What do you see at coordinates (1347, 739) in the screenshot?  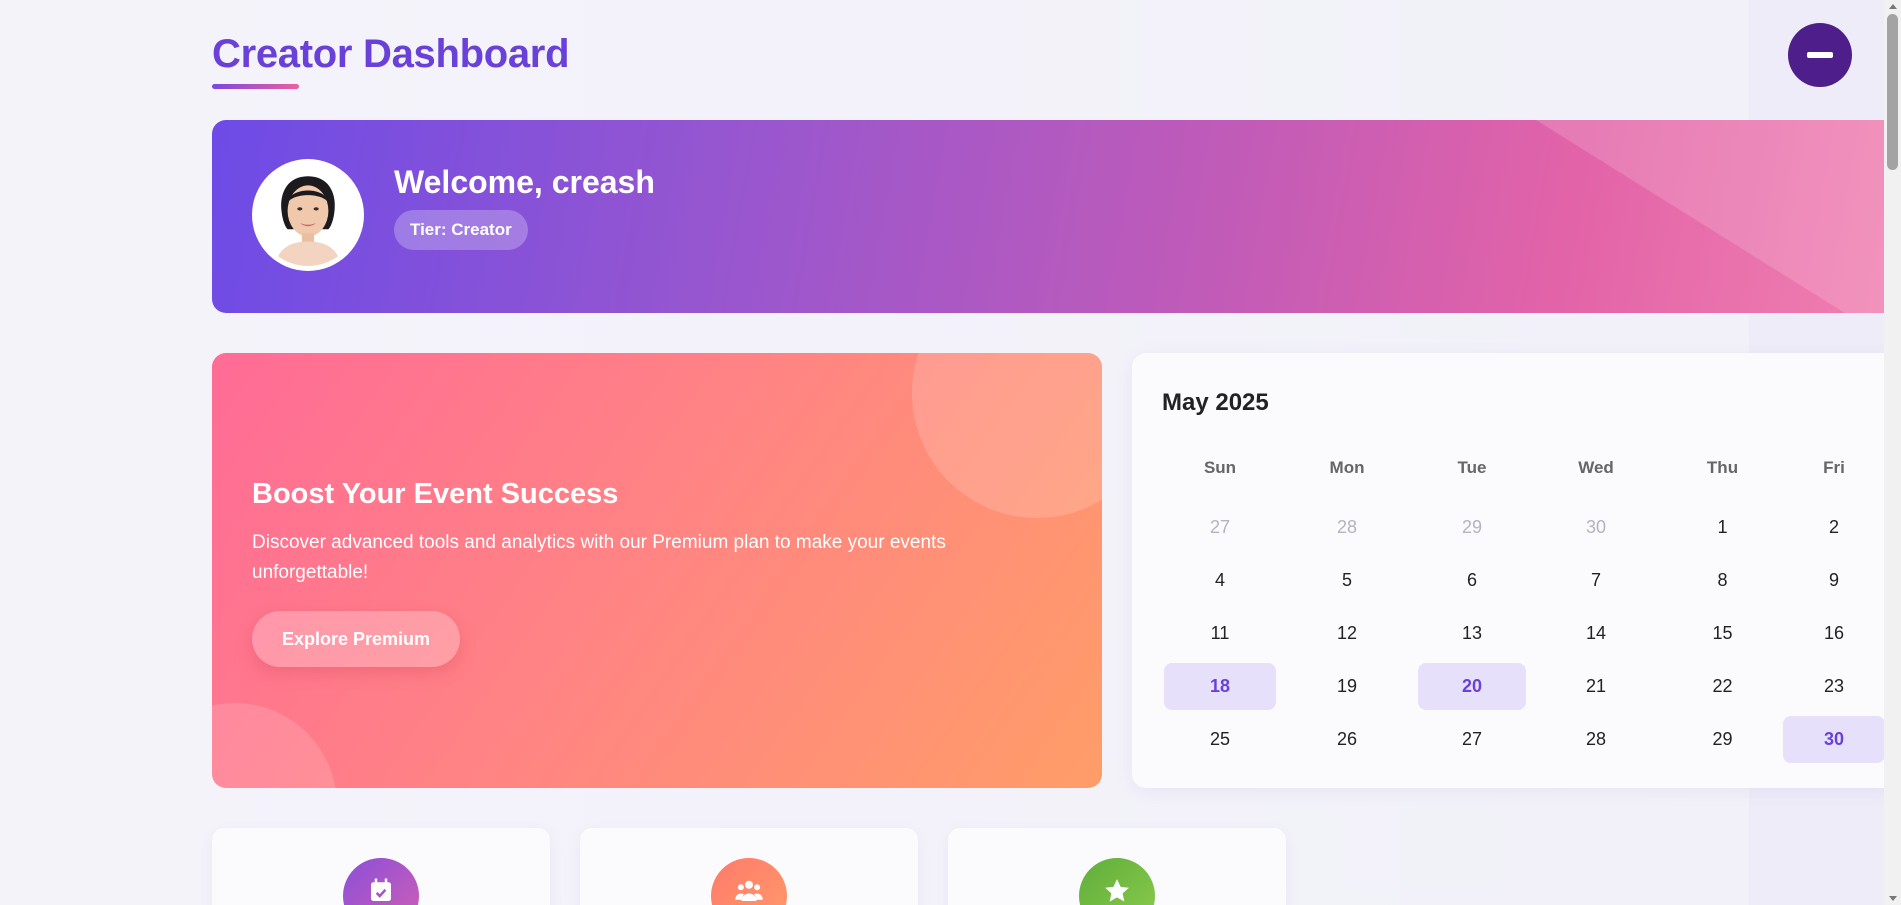 I see `calendar-day: 26` at bounding box center [1347, 739].